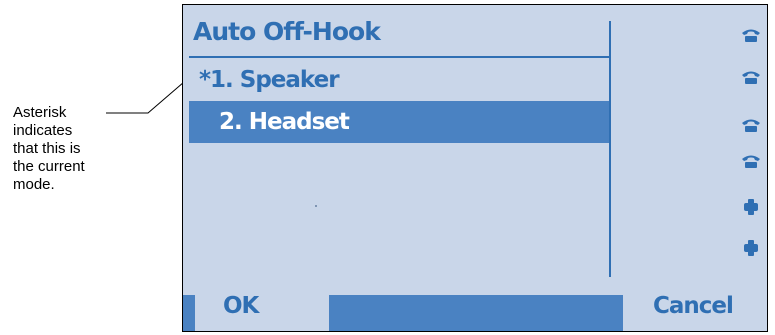  Describe the element at coordinates (287, 31) in the screenshot. I see `screen-title: Auto Off-Hook` at that location.